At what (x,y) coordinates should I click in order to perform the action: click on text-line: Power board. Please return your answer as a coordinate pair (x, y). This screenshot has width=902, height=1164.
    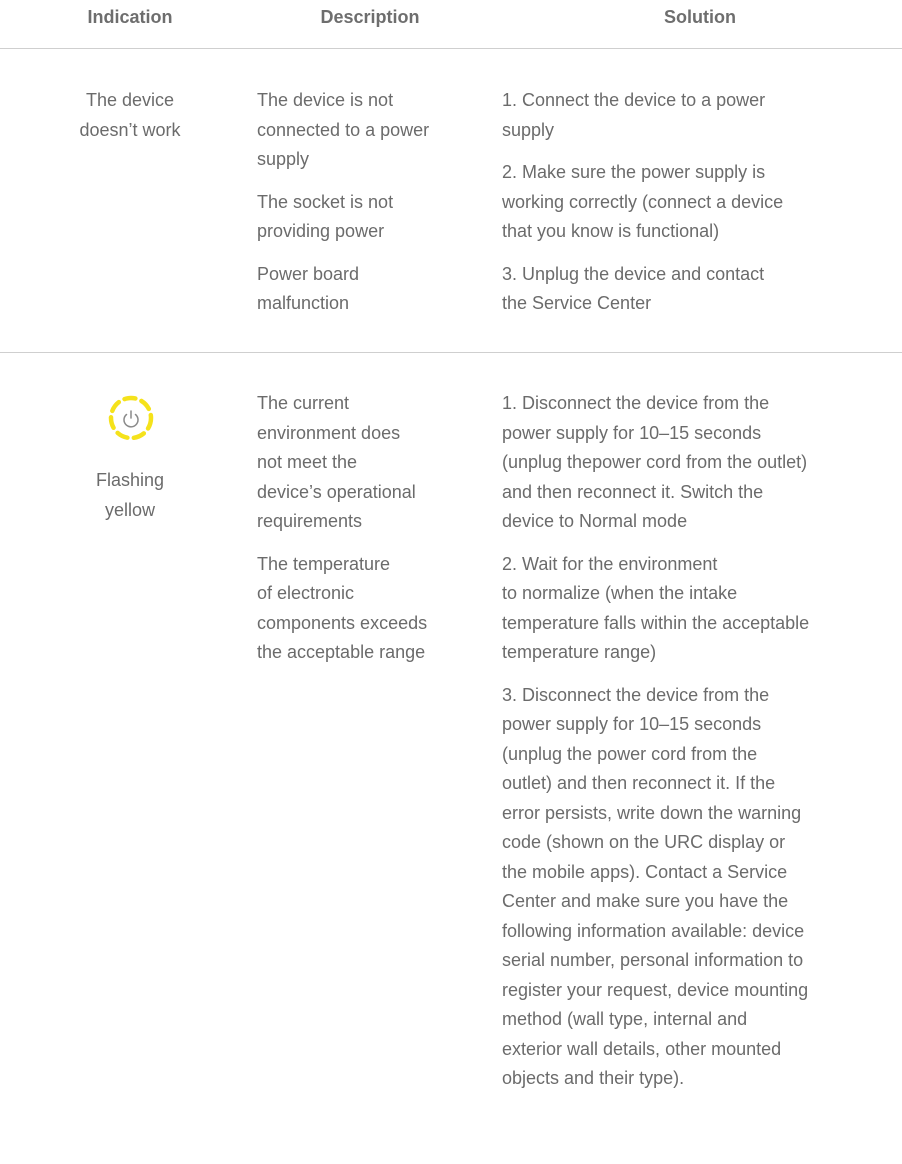
    Looking at the image, I should click on (308, 273).